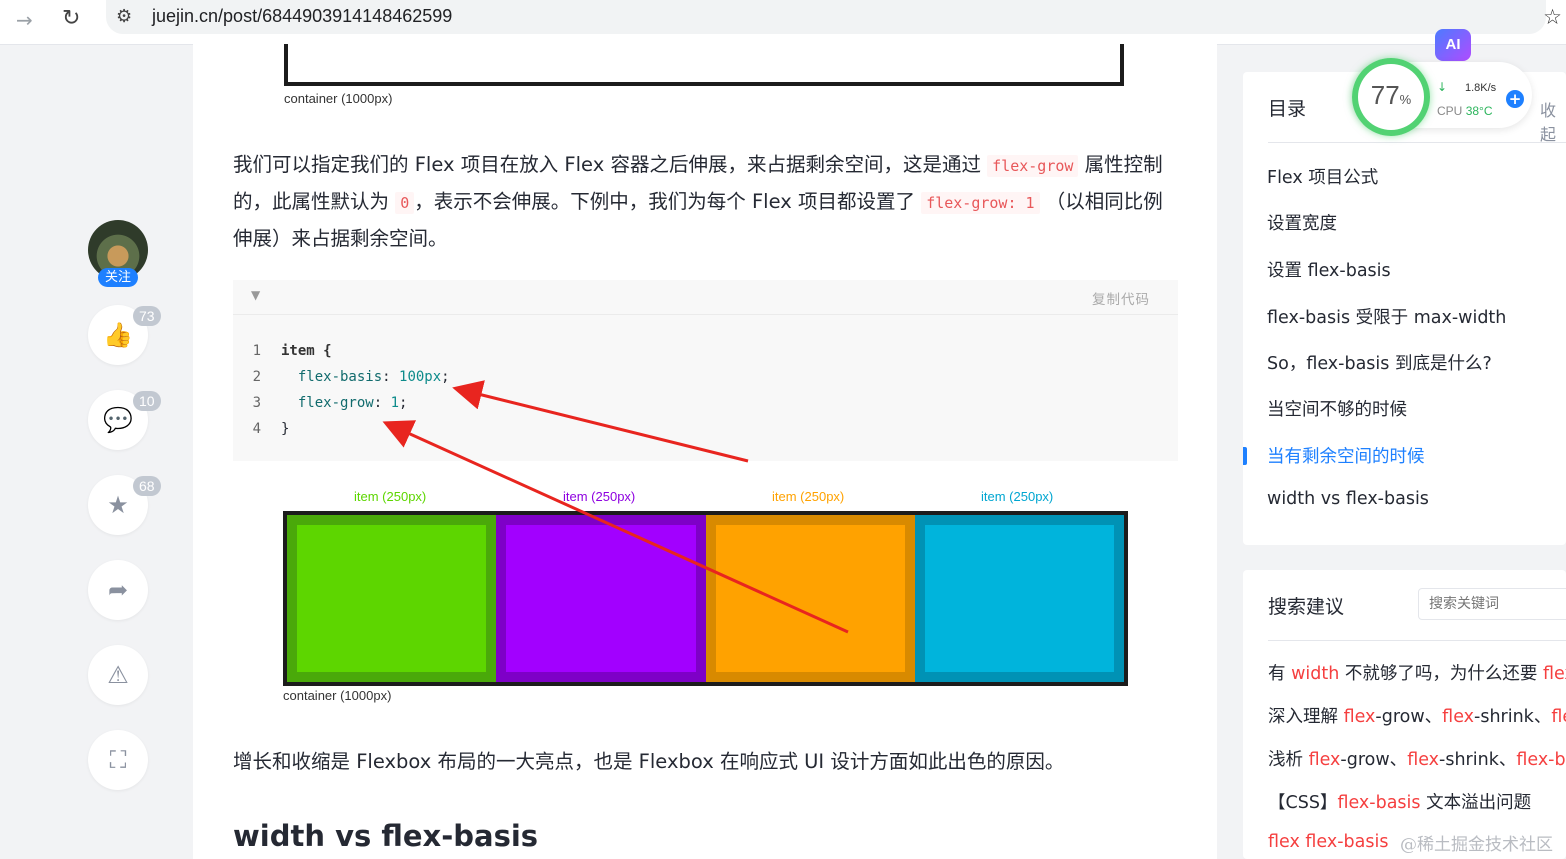  What do you see at coordinates (405, 203) in the screenshot?
I see `inline-code: 0` at bounding box center [405, 203].